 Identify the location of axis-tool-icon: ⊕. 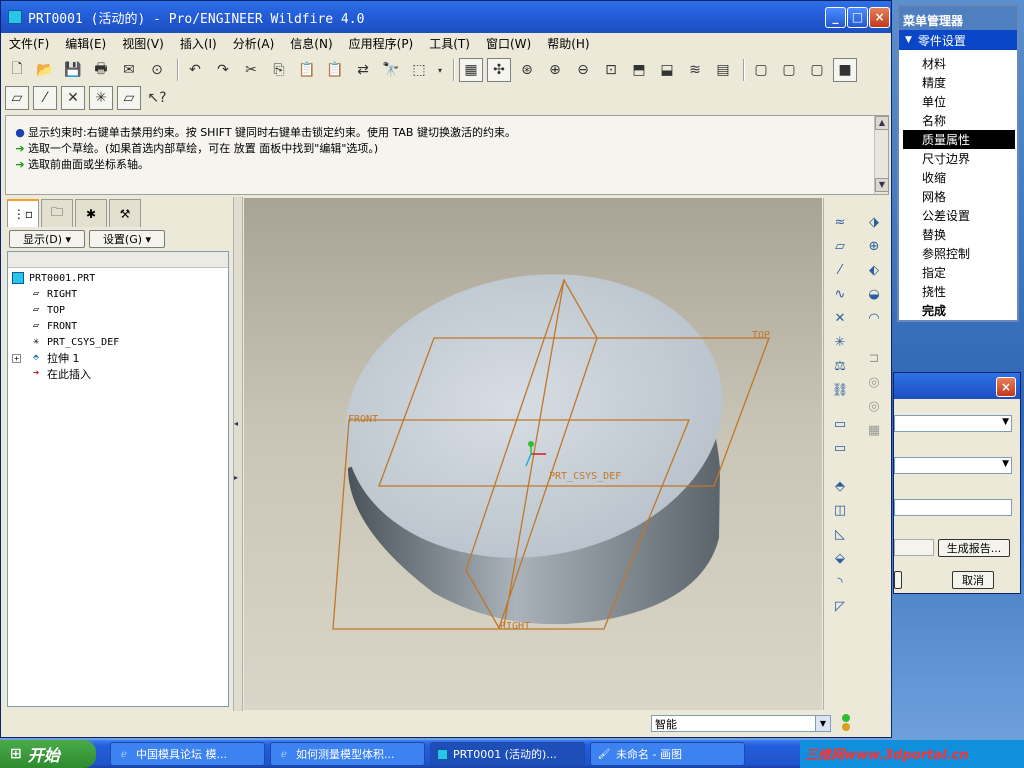
(874, 246).